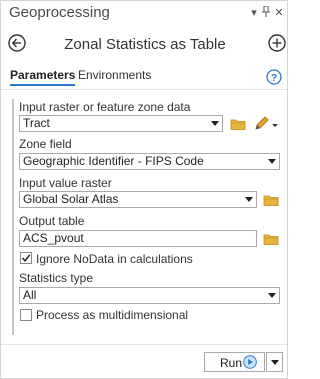 This screenshot has width=320, height=379. What do you see at coordinates (71, 199) in the screenshot?
I see `value-raster-value: Global Solar Atlas` at bounding box center [71, 199].